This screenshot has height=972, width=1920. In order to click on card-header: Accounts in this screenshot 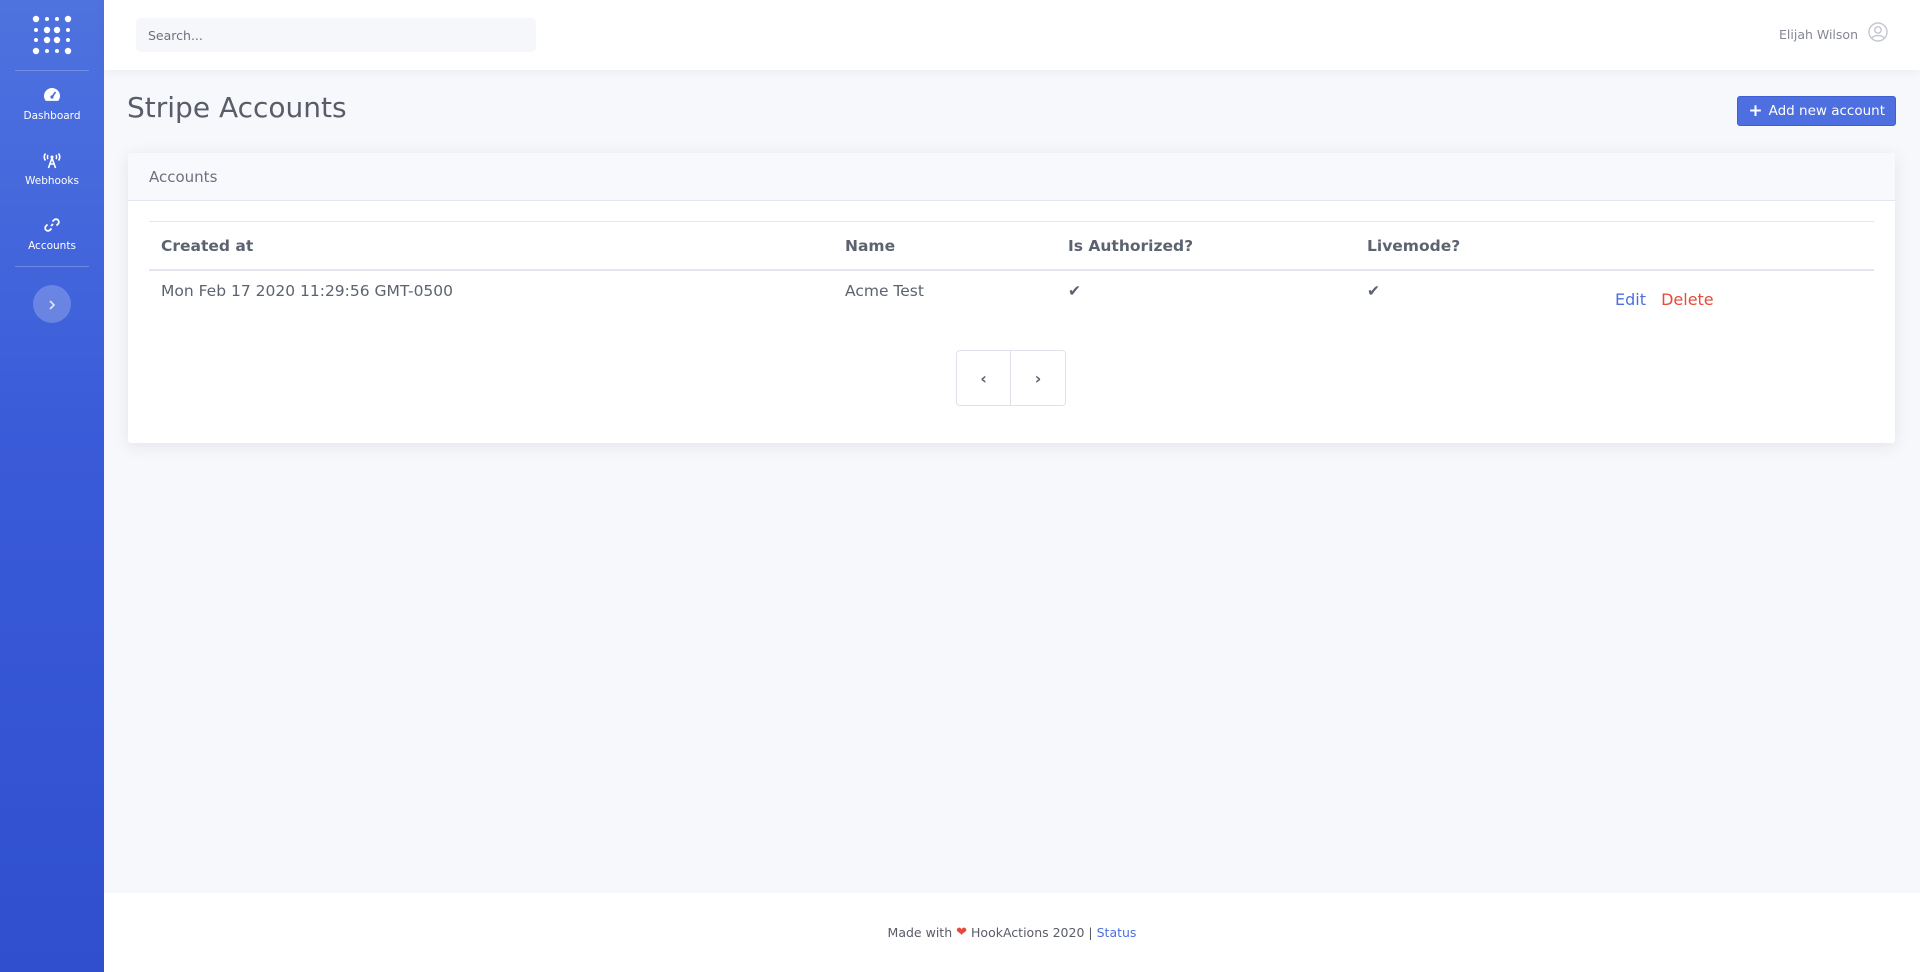, I will do `click(1011, 177)`.